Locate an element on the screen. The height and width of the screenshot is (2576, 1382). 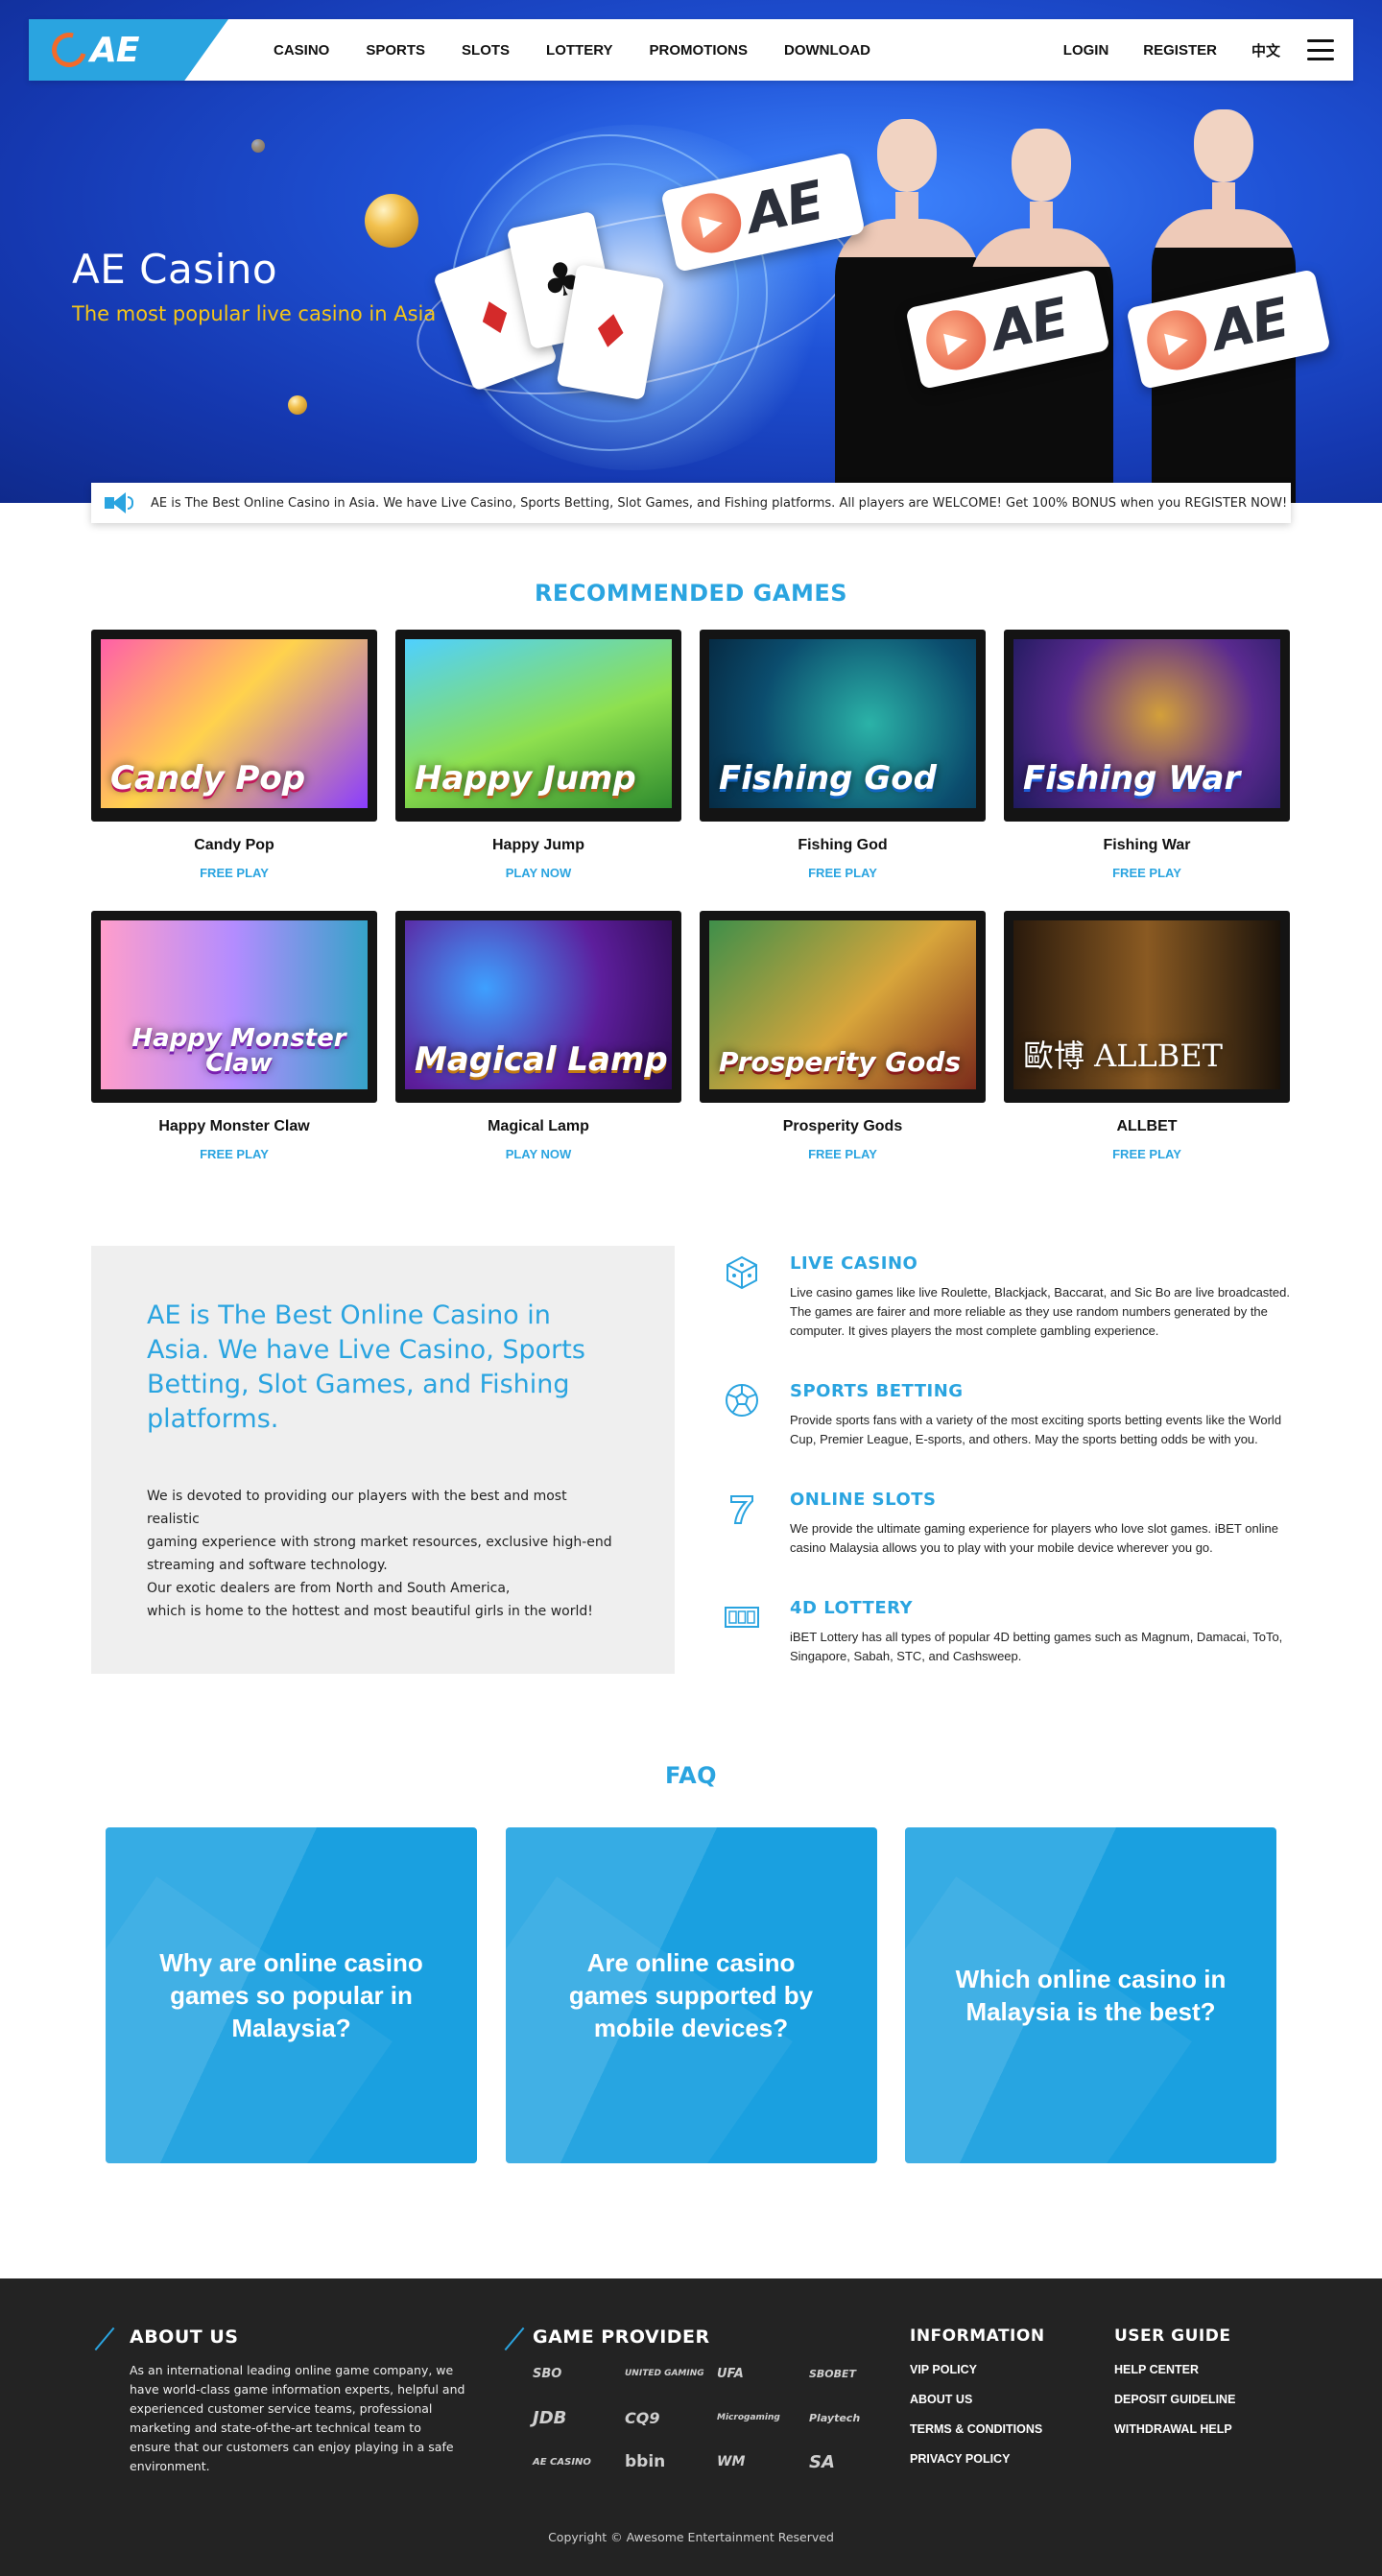
about-us-link: ABOUT US is located at coordinates (977, 2399).